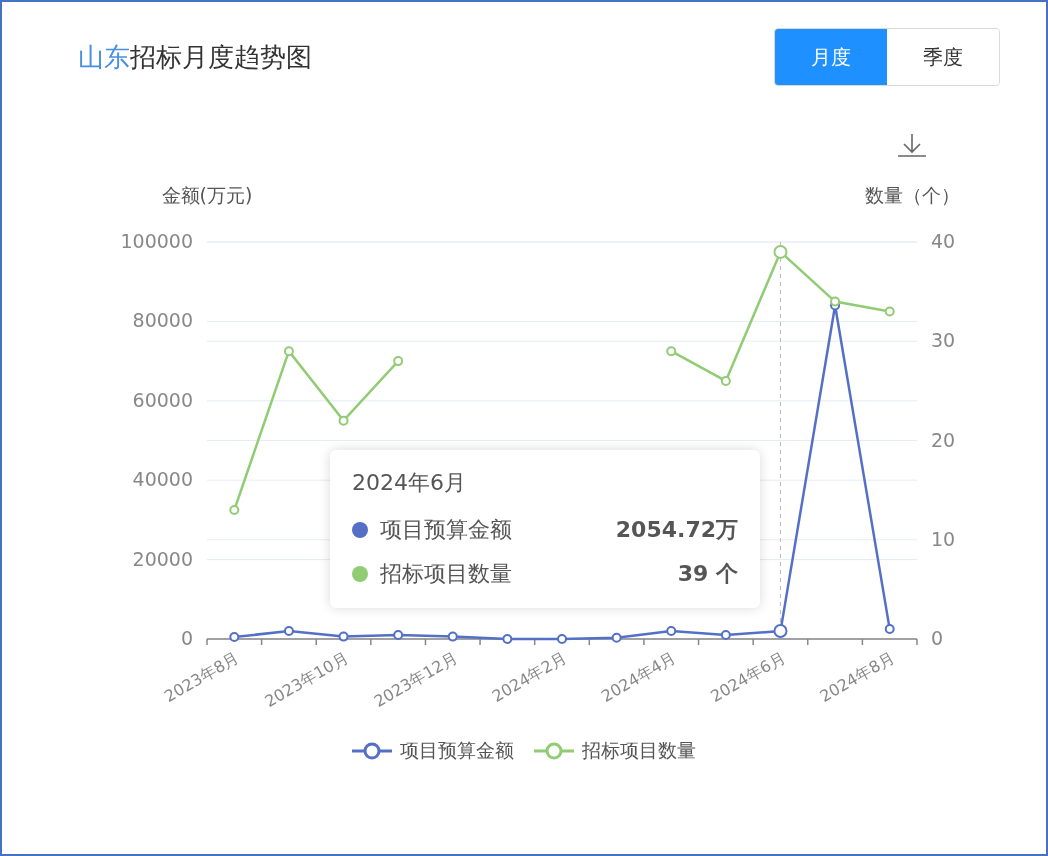 The width and height of the screenshot is (1048, 856). What do you see at coordinates (409, 483) in the screenshot?
I see `tooltip-title: 2024年6月` at bounding box center [409, 483].